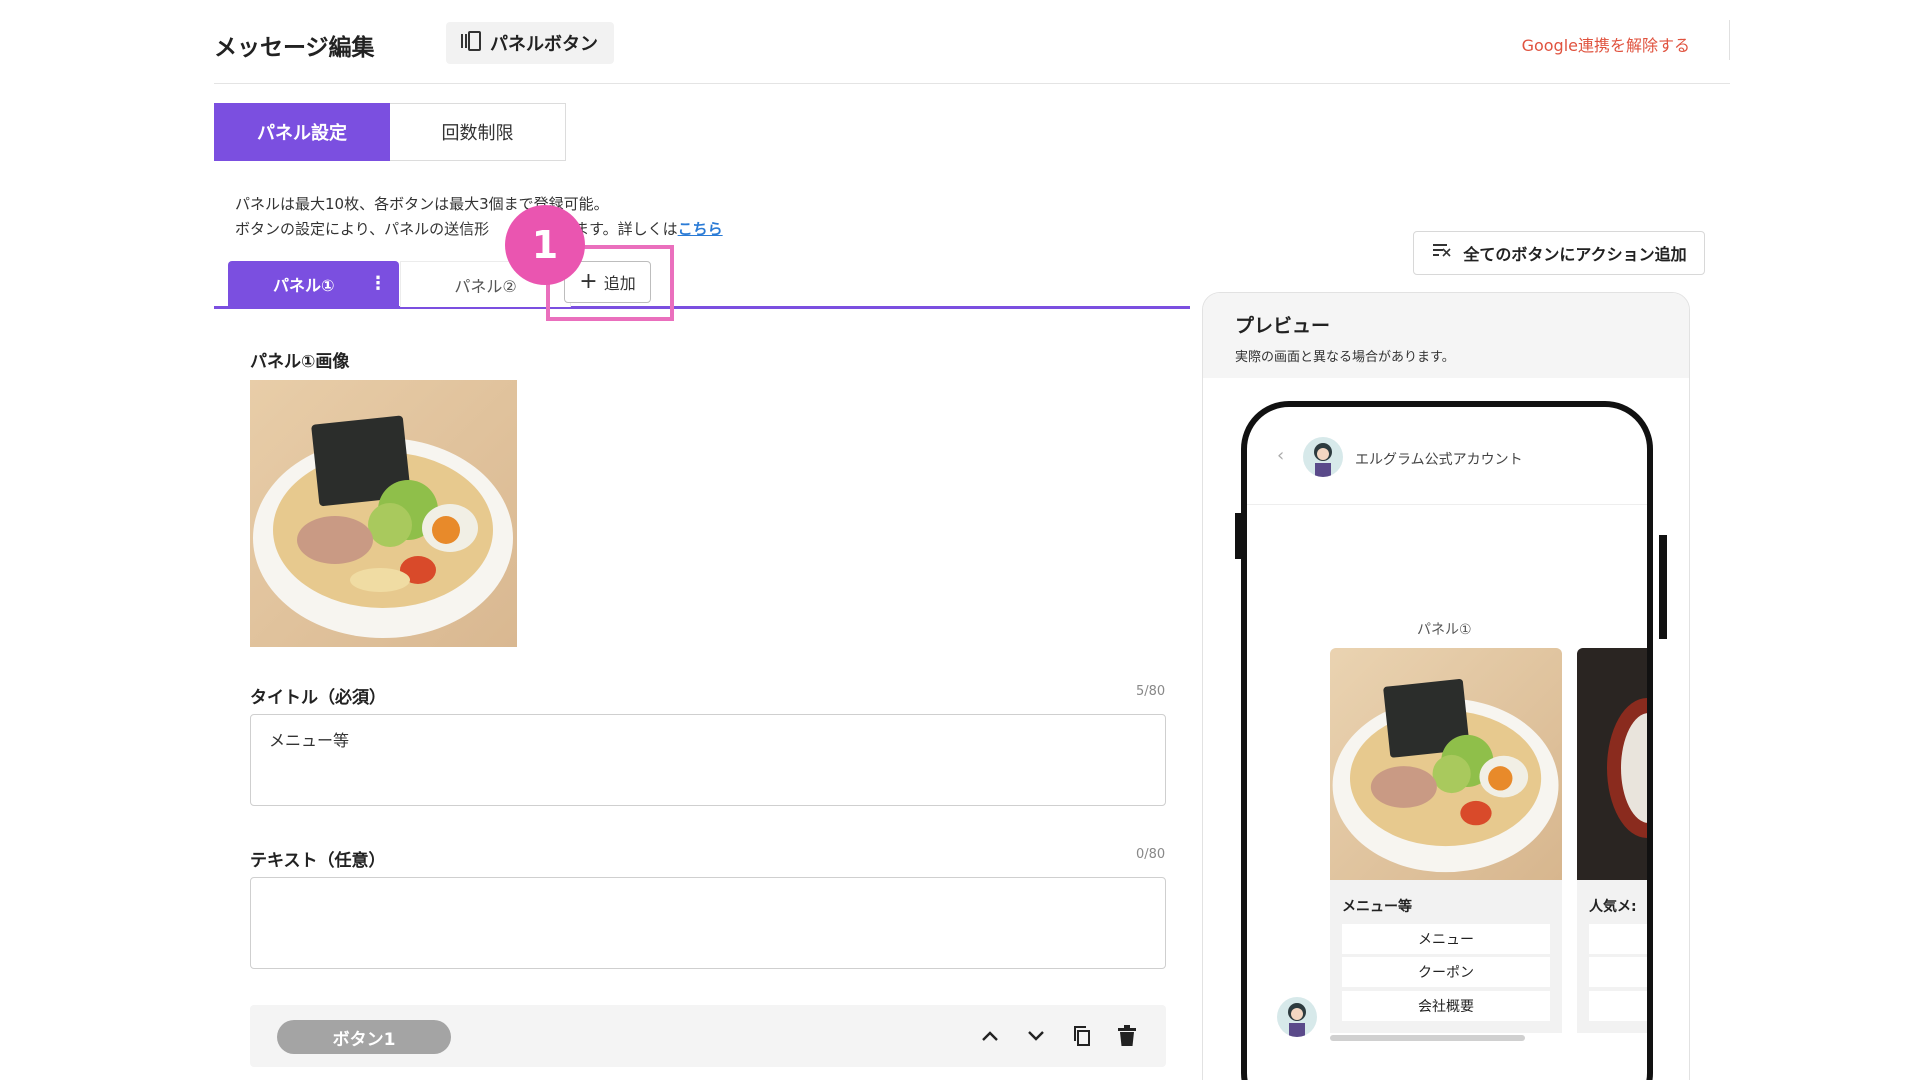  Describe the element at coordinates (1439, 460) in the screenshot. I see `account-name: エルグラム公式アカウント` at that location.